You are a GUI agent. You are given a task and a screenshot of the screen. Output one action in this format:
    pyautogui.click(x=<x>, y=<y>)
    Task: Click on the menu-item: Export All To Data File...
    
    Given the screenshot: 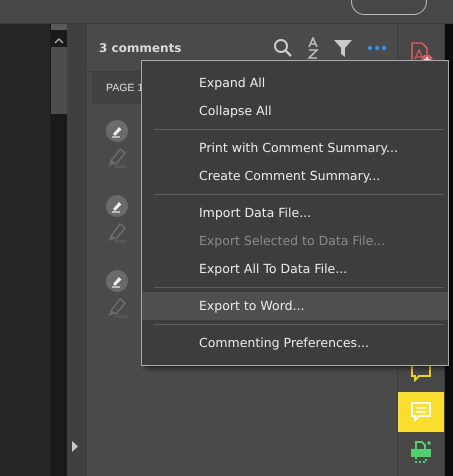 What is the action you would take?
    pyautogui.click(x=295, y=269)
    